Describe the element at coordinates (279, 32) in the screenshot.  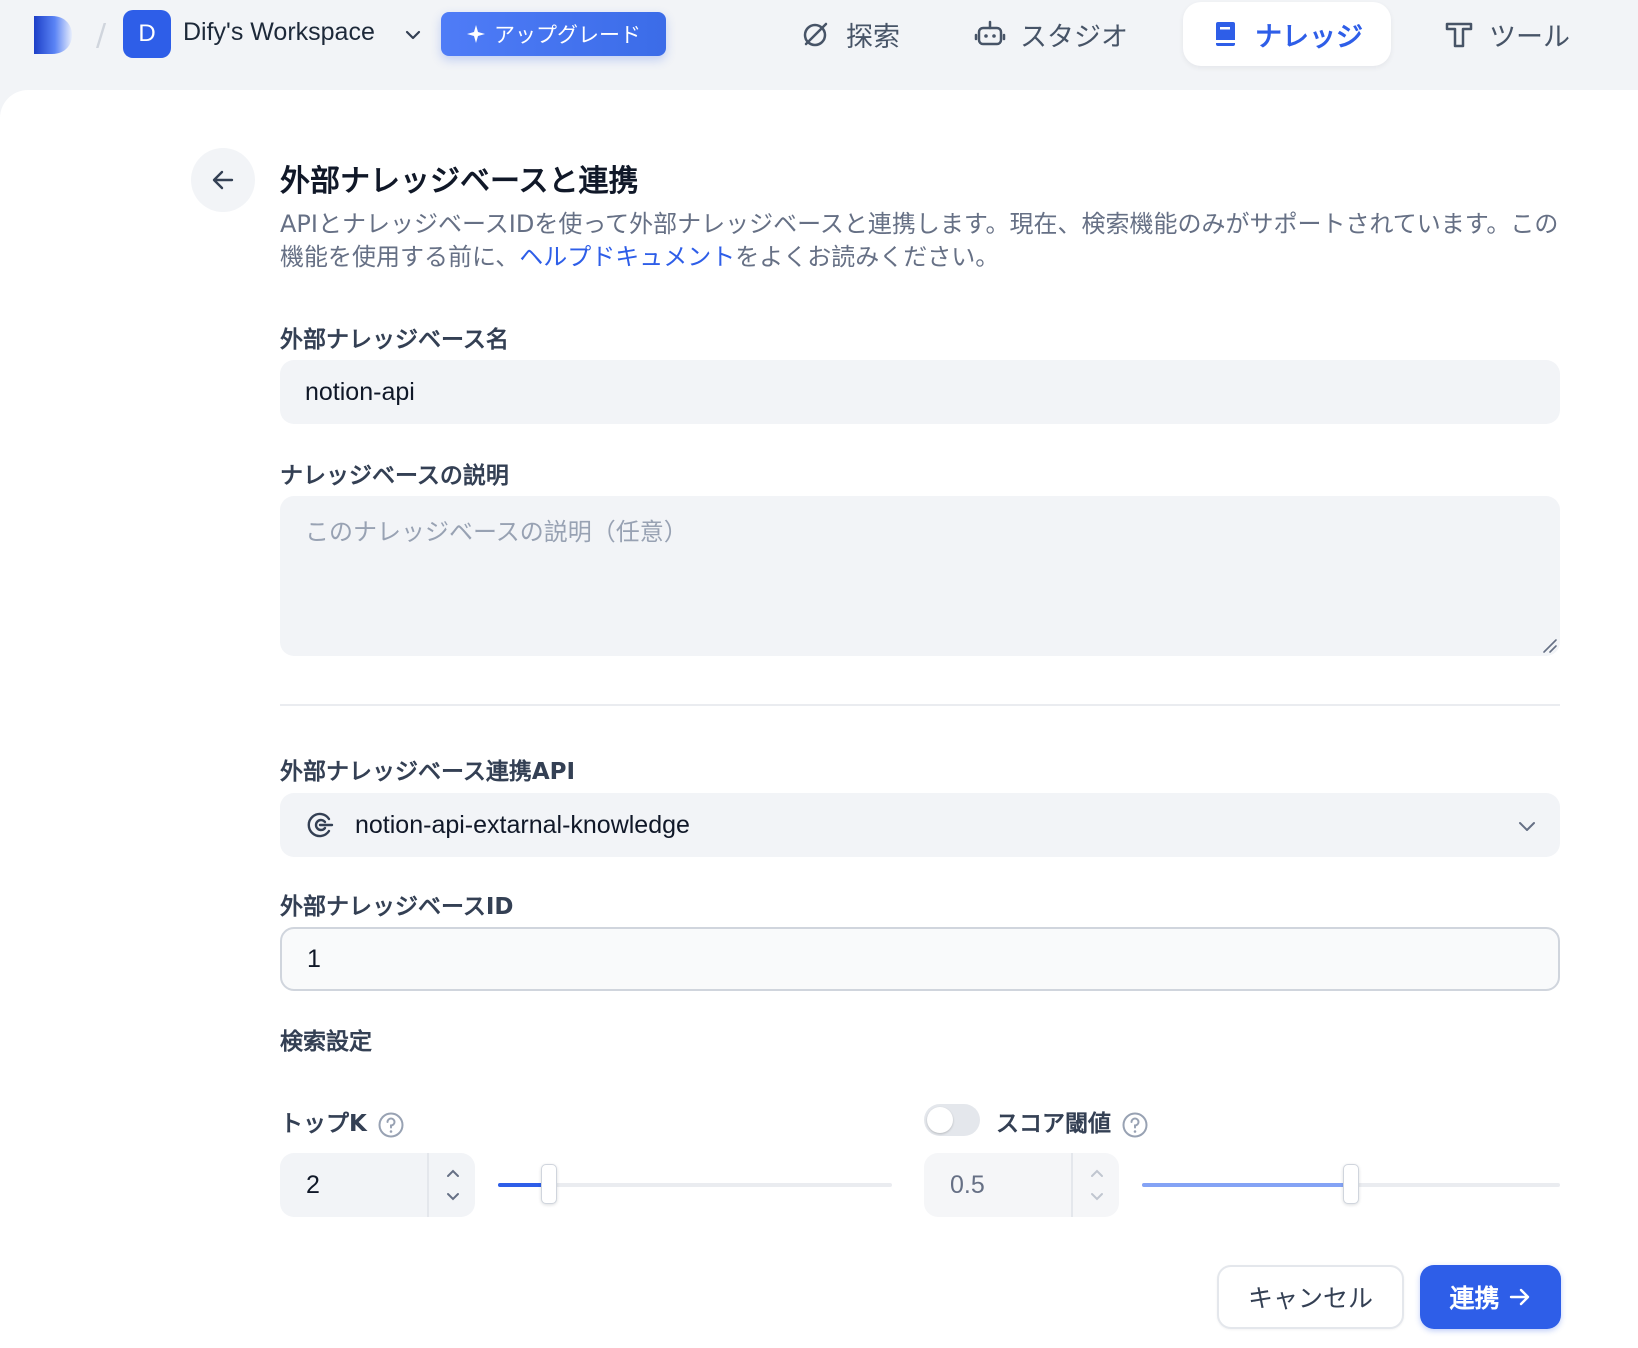
I see `workspace-name: Dify's Workspace` at that location.